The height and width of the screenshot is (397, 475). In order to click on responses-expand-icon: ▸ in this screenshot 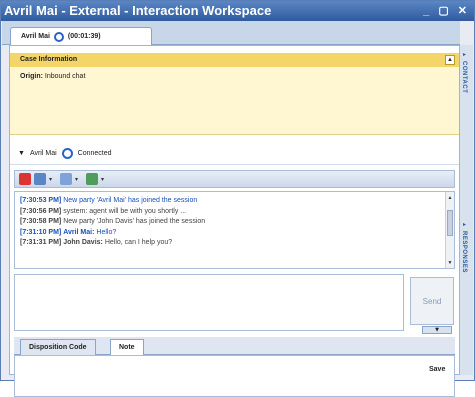, I will do `click(464, 224)`.